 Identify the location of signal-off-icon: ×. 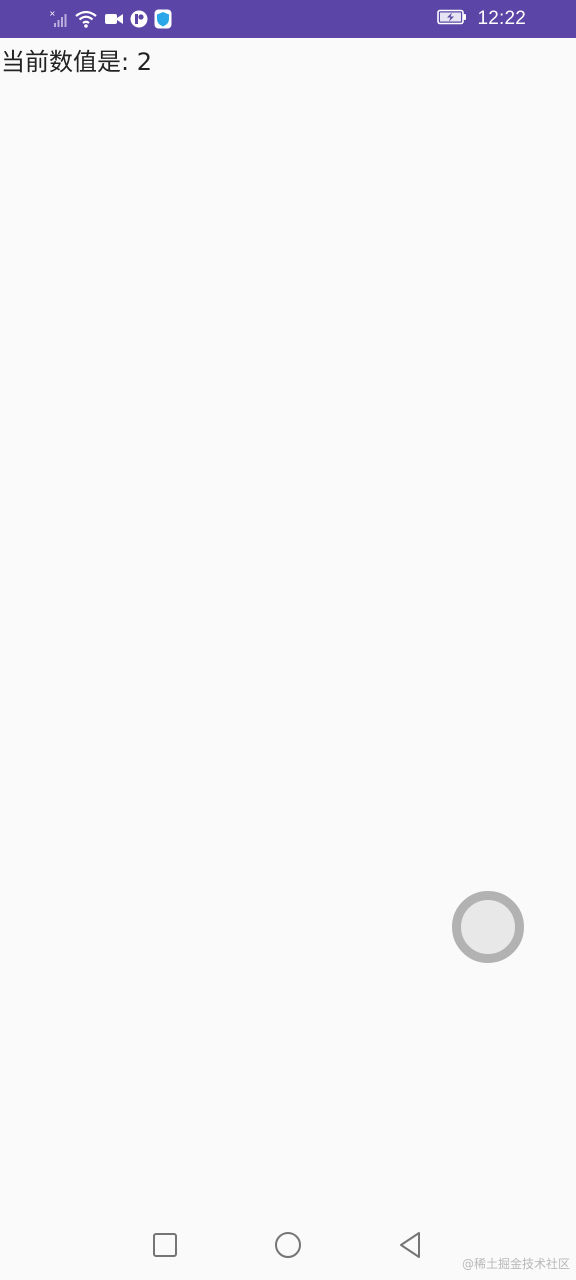
(58, 19).